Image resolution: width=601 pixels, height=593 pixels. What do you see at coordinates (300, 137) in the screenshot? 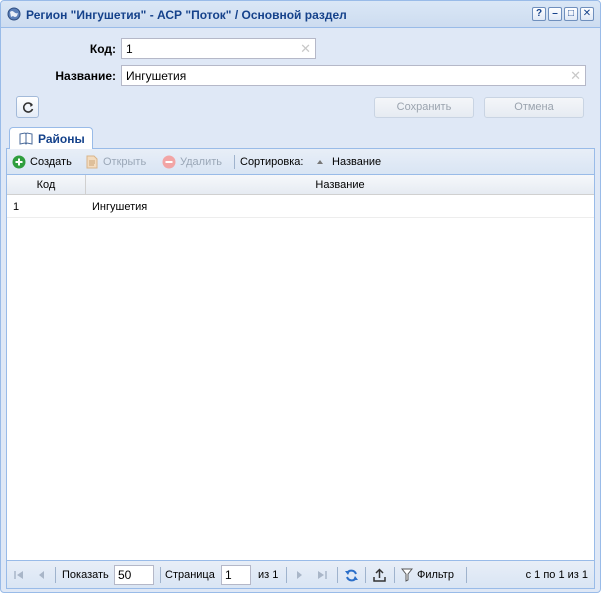
I see `tab-strip: Районы` at bounding box center [300, 137].